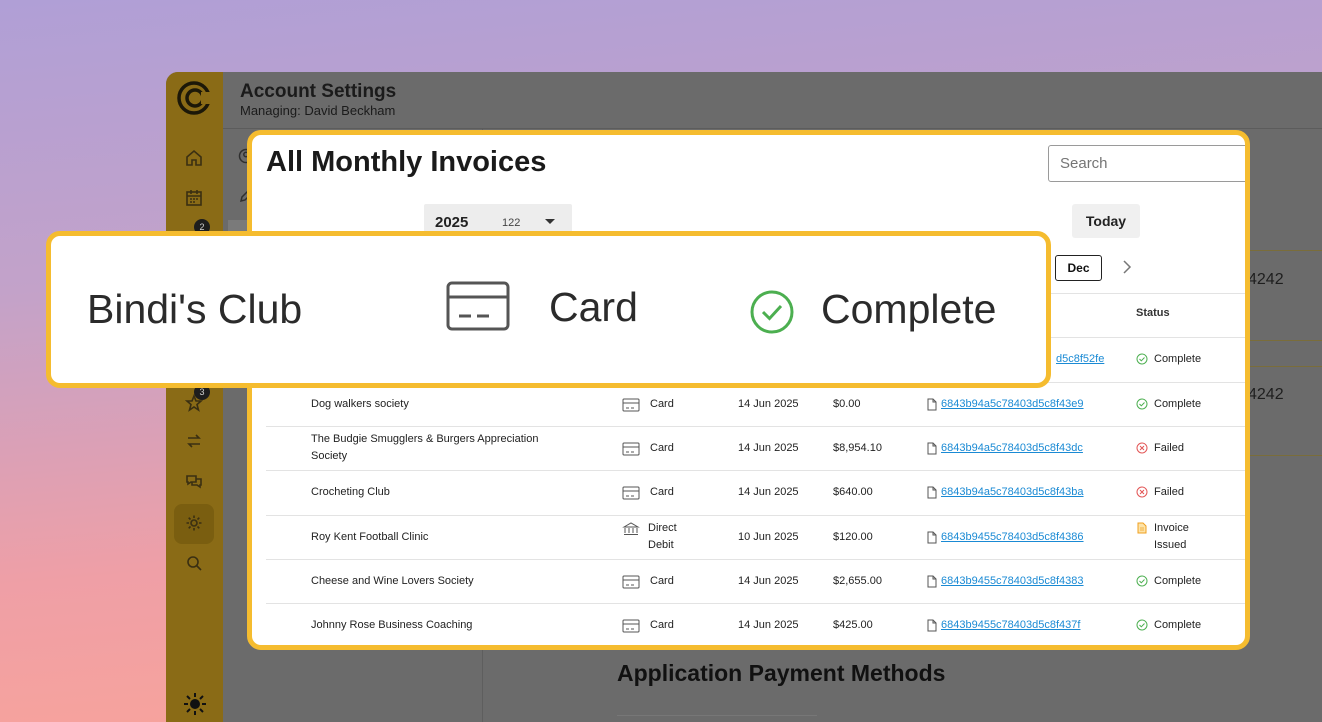 The height and width of the screenshot is (722, 1322). I want to click on brand-logo-icon, so click(194, 98).